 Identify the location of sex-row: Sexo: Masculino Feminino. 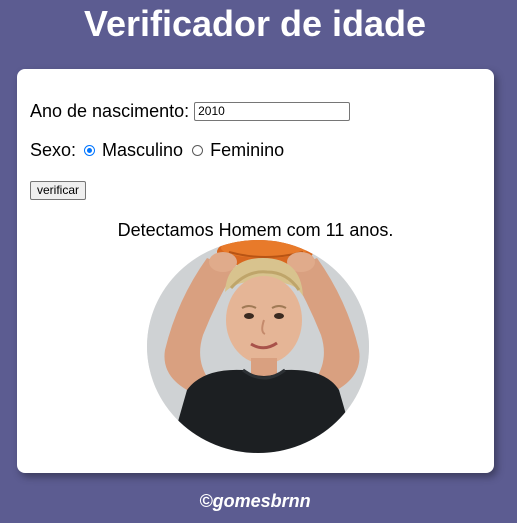
(157, 150).